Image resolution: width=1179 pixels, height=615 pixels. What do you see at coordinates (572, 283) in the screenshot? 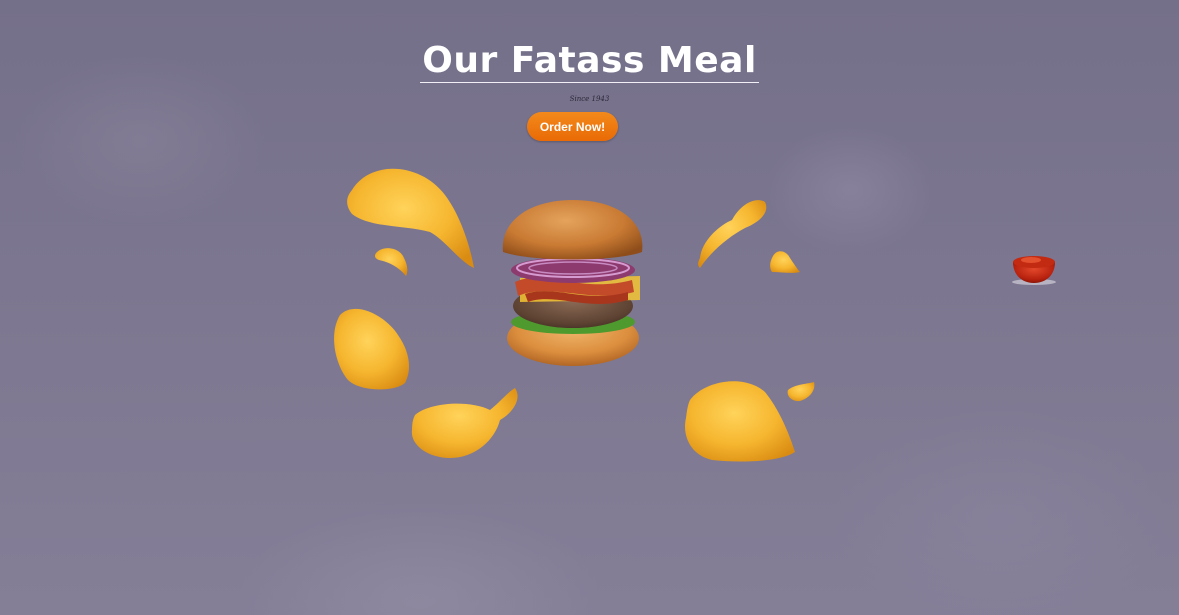
I see `burger-icon` at bounding box center [572, 283].